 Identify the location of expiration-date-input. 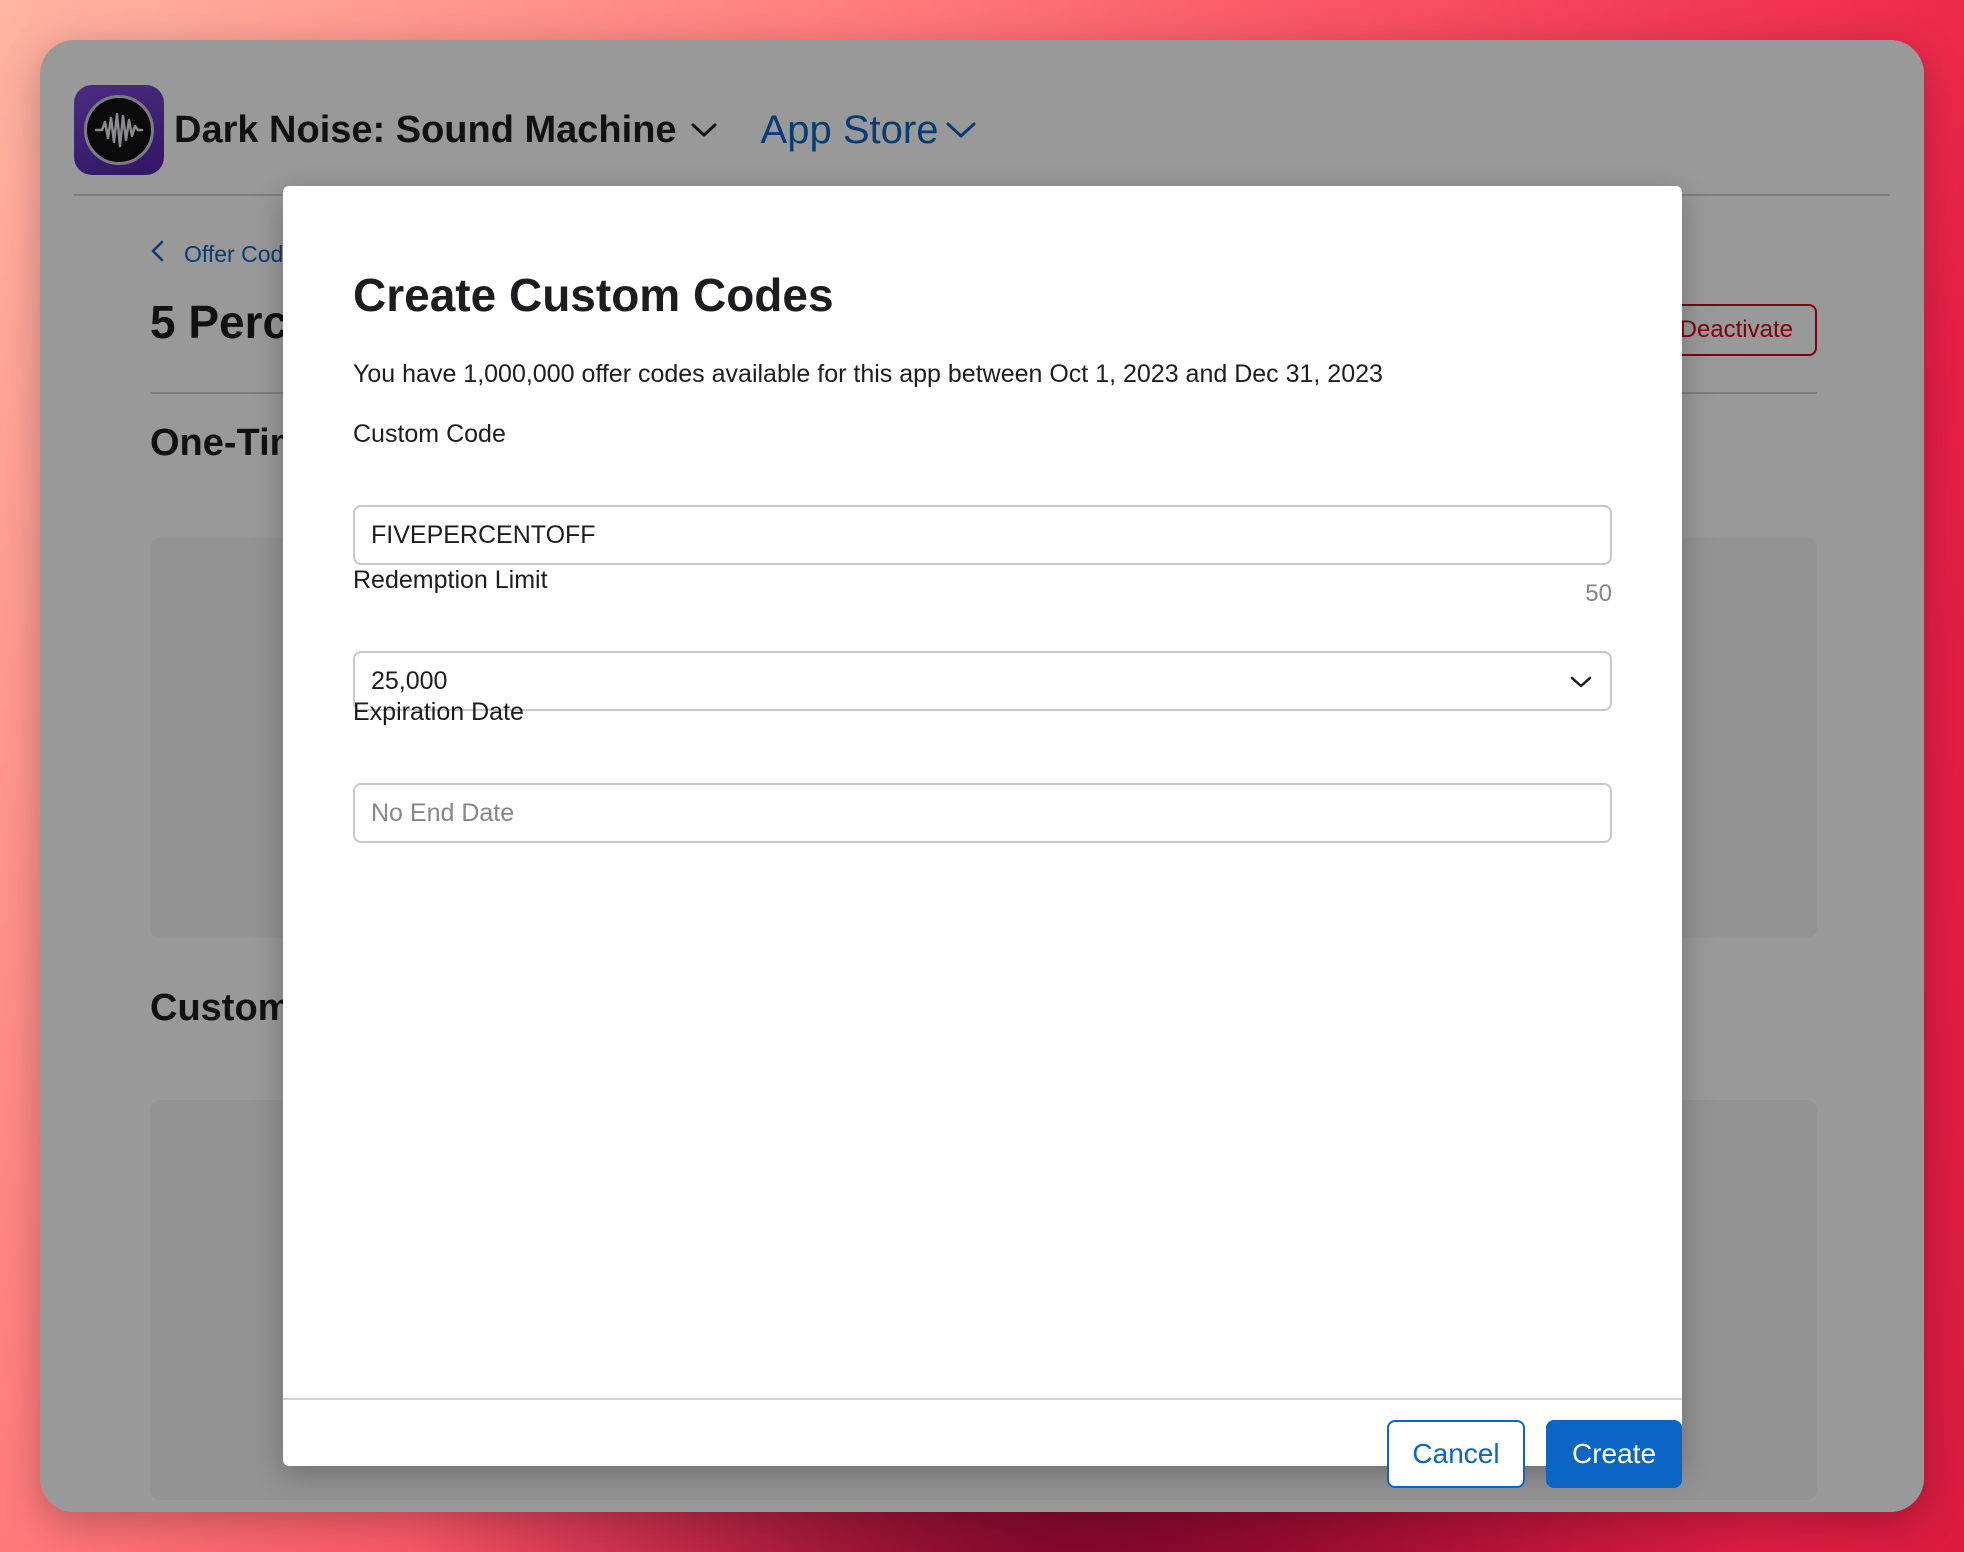
(982, 813).